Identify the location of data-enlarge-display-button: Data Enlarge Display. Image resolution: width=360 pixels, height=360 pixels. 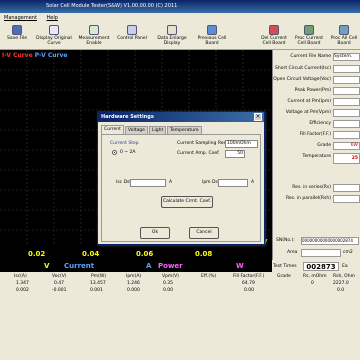
(172, 36).